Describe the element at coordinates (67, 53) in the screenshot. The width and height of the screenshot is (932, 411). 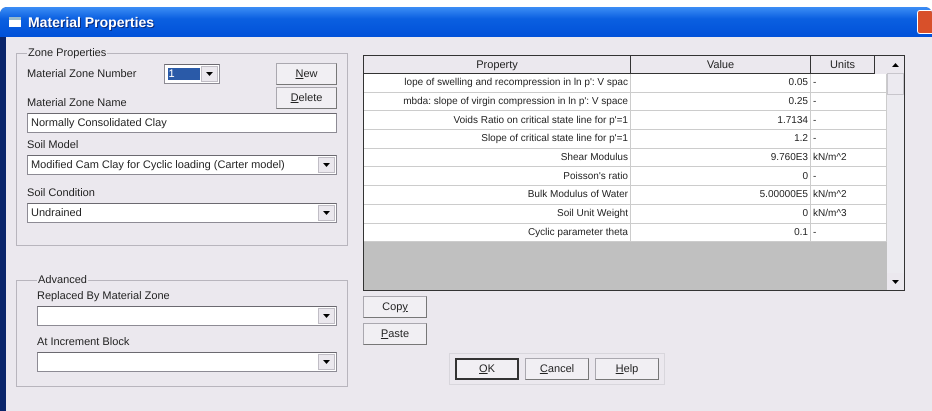
I see `group-title: Zone Properties` at that location.